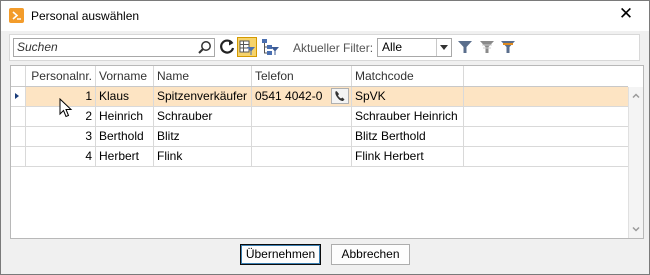 The image size is (650, 275). I want to click on search-box, so click(114, 47).